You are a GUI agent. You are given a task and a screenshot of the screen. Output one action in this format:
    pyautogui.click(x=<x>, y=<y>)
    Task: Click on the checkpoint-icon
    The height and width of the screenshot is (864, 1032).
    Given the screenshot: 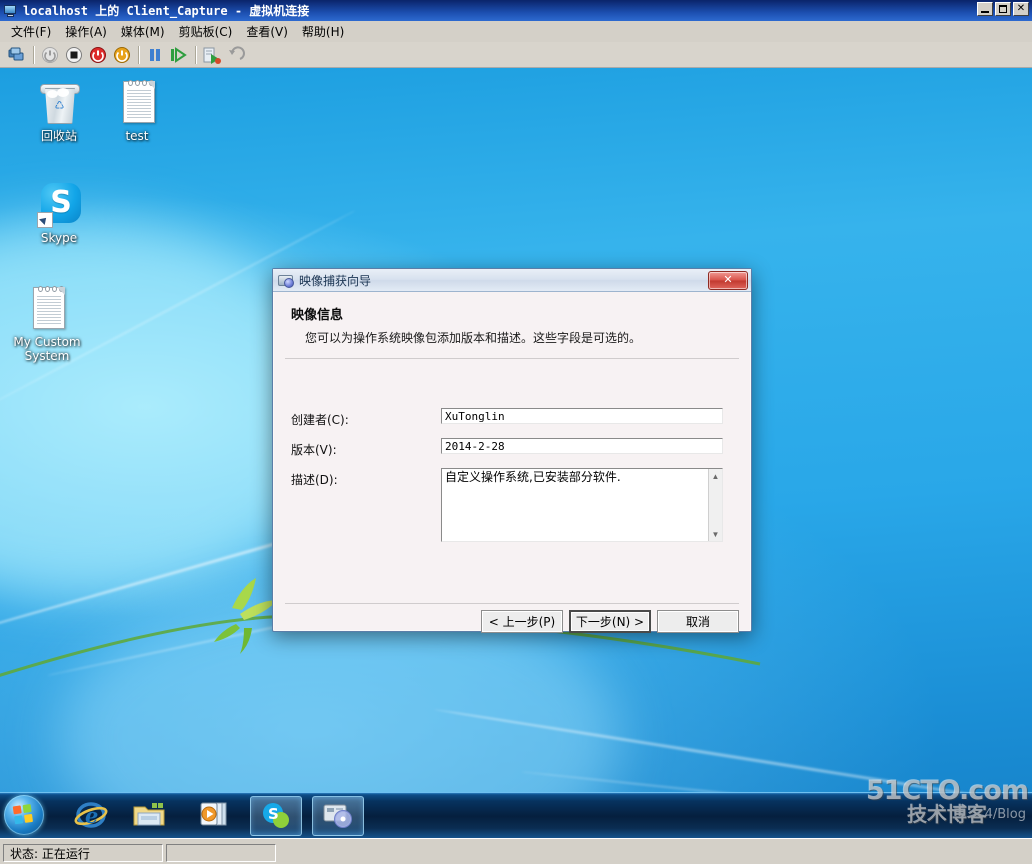 What is the action you would take?
    pyautogui.click(x=212, y=55)
    